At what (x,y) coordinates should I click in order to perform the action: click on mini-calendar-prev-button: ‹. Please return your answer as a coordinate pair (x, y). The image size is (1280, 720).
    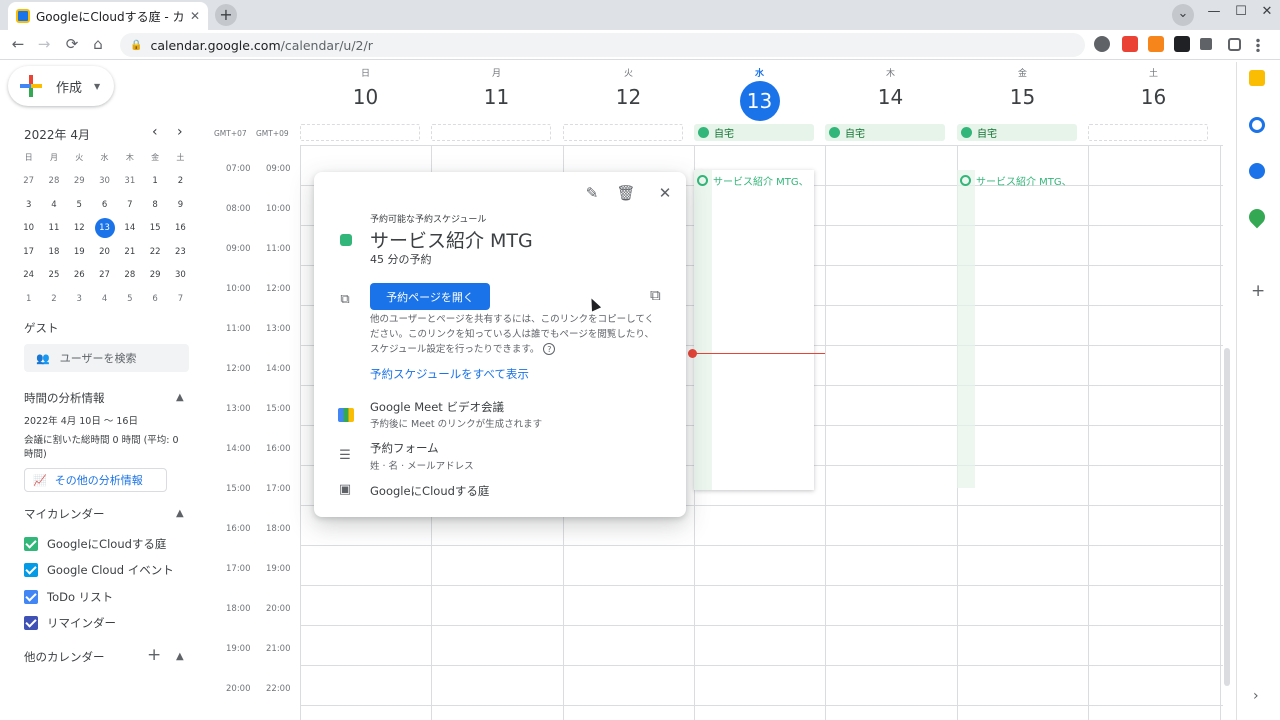
    Looking at the image, I should click on (155, 132).